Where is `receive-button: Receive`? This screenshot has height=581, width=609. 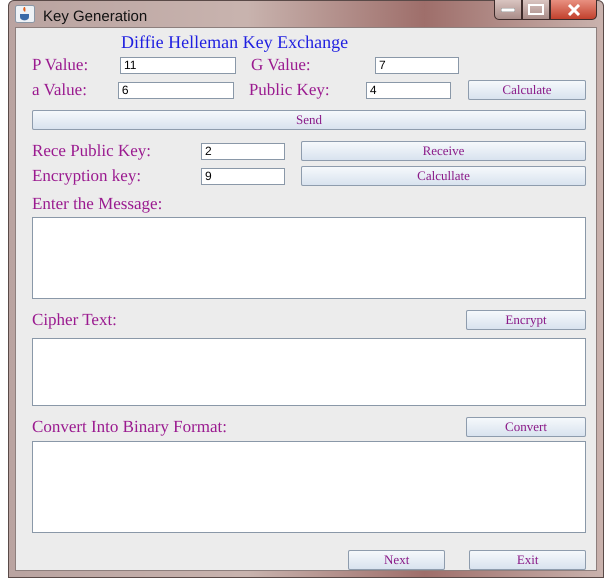
receive-button: Receive is located at coordinates (443, 151).